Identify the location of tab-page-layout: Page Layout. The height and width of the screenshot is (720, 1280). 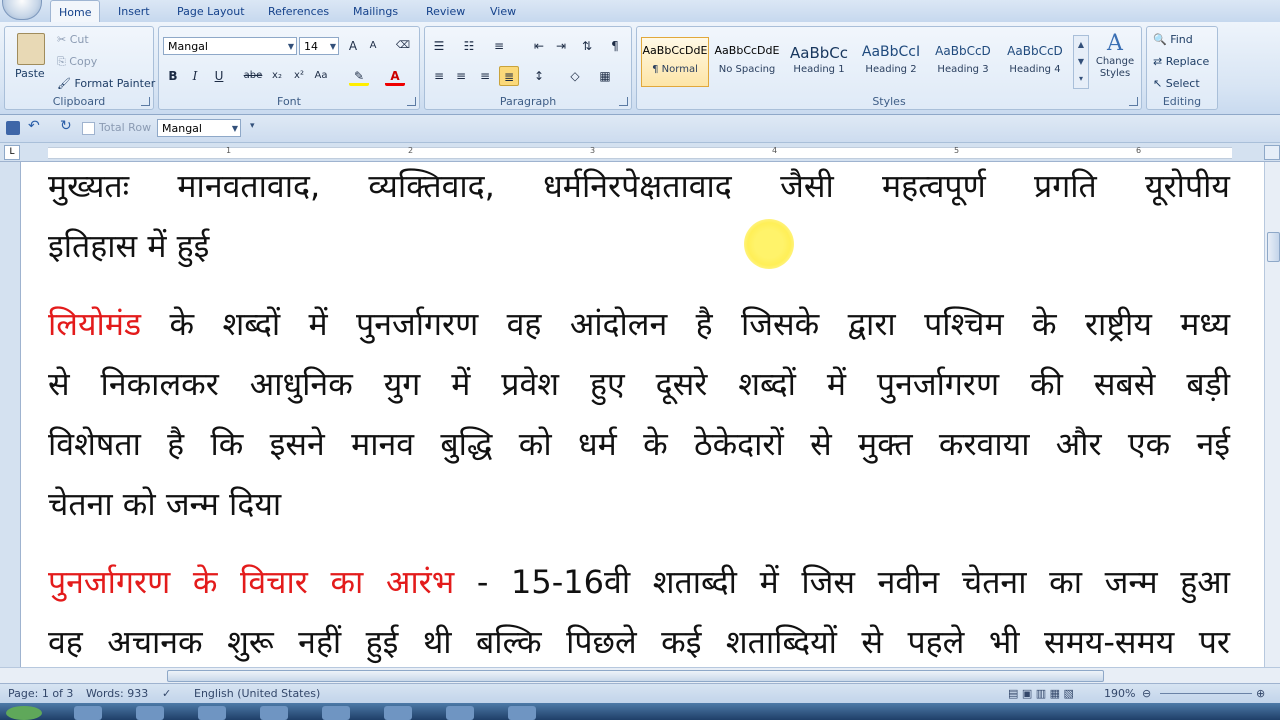
(211, 11).